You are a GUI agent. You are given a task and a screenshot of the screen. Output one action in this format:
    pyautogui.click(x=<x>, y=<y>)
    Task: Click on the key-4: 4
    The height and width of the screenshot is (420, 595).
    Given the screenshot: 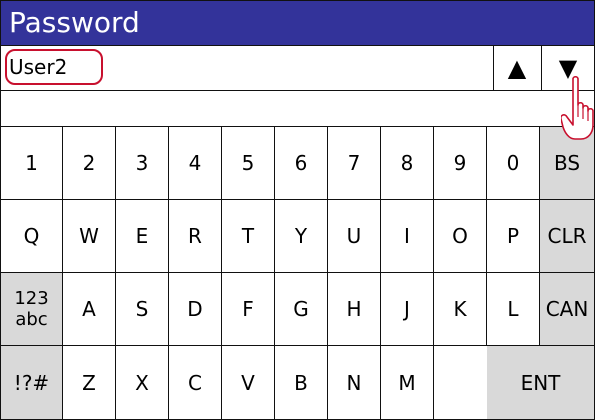 What is the action you would take?
    pyautogui.click(x=195, y=163)
    